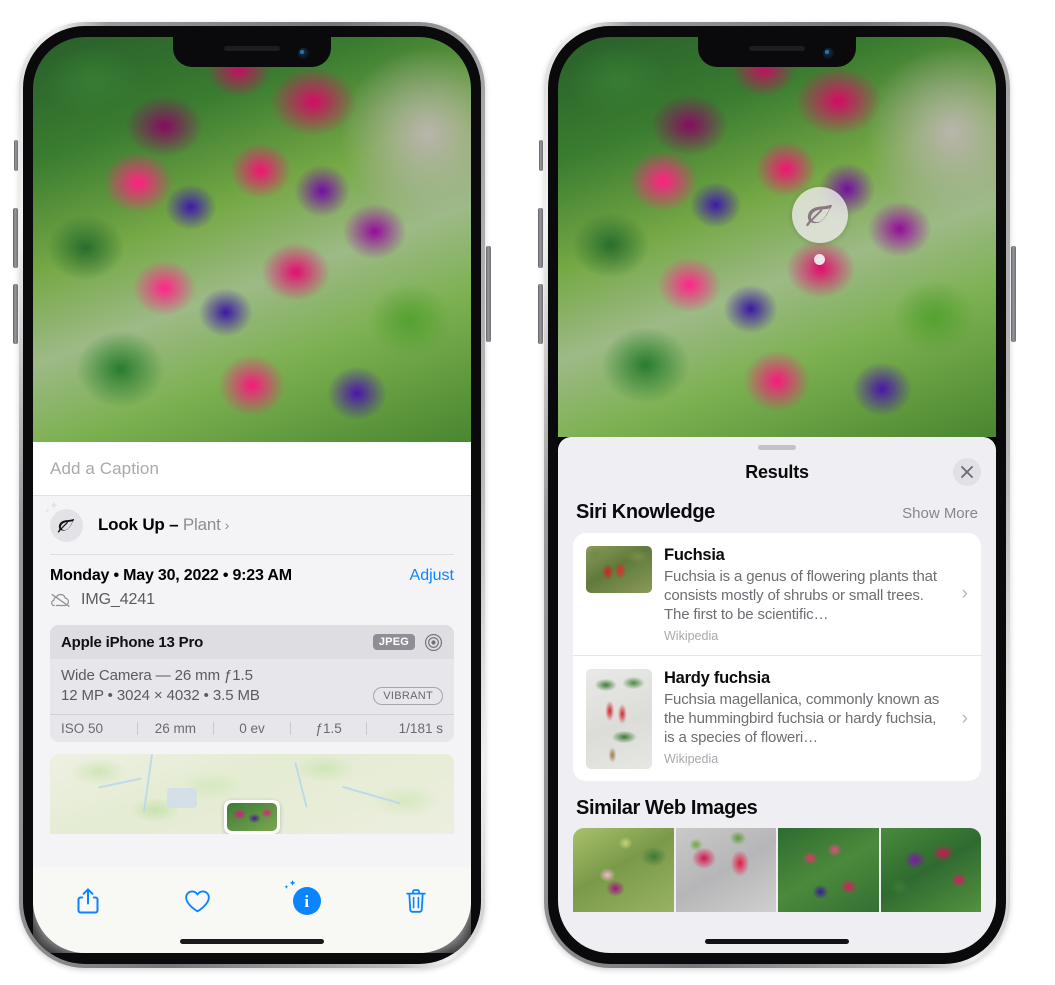 The image size is (1055, 985). I want to click on exif-row: ISO 50 26 mm 0 ev ƒ1.5 1/181 s, so click(252, 727).